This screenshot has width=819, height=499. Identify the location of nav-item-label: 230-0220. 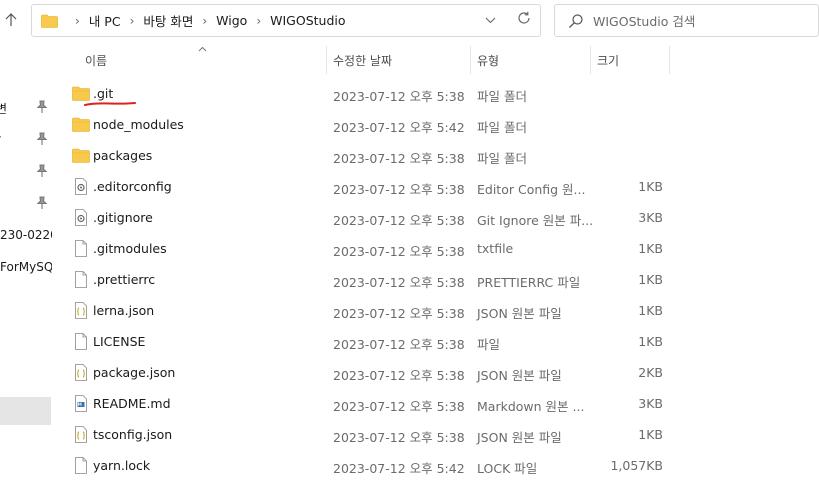
(26, 235).